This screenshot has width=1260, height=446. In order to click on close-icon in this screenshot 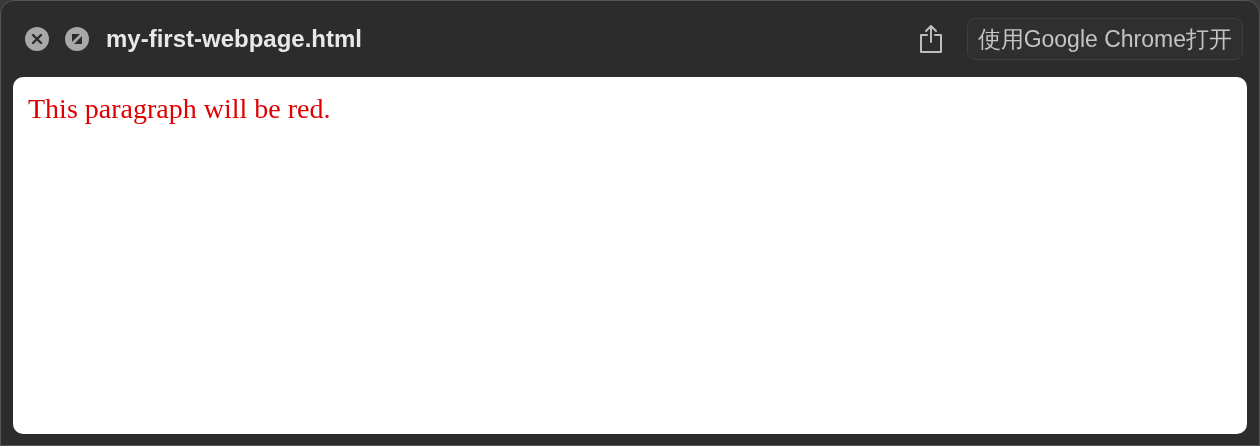, I will do `click(37, 39)`.